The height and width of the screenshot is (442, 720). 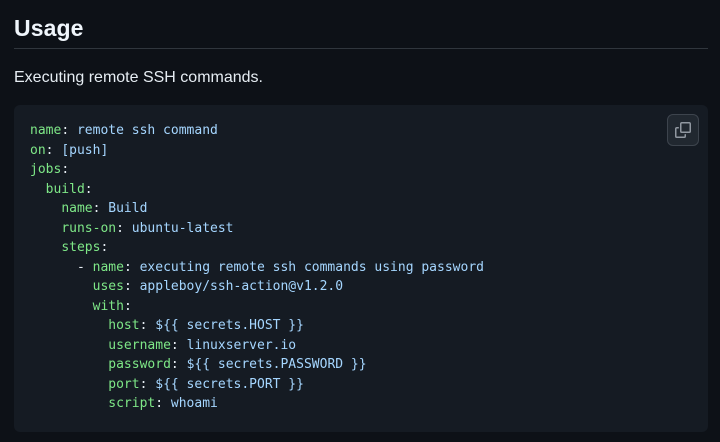 I want to click on yaml-key: steps, so click(x=81, y=247).